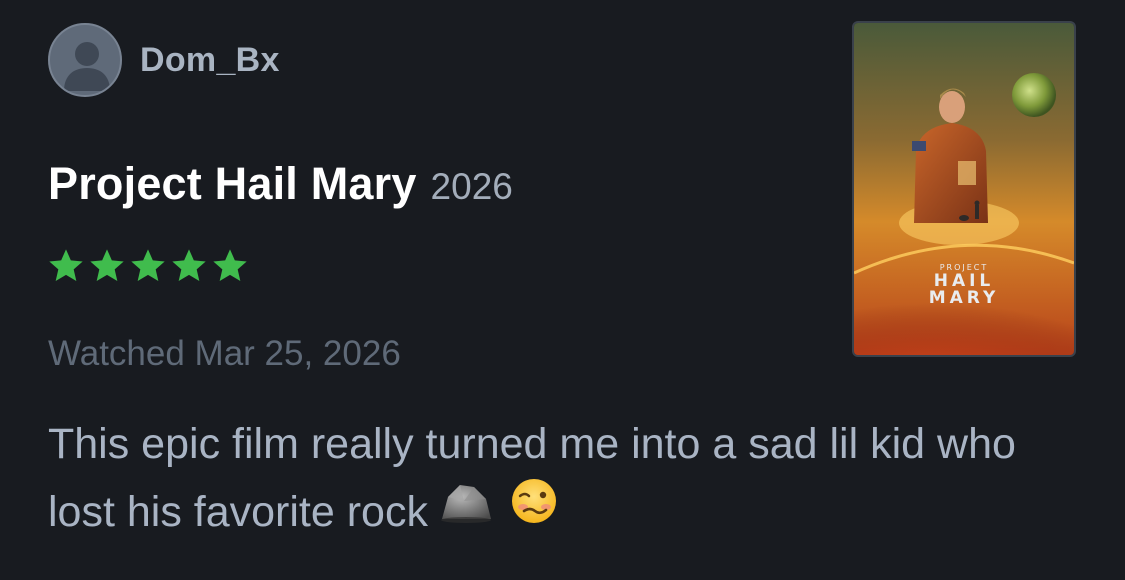  I want to click on username: Dom_Bx, so click(210, 60).